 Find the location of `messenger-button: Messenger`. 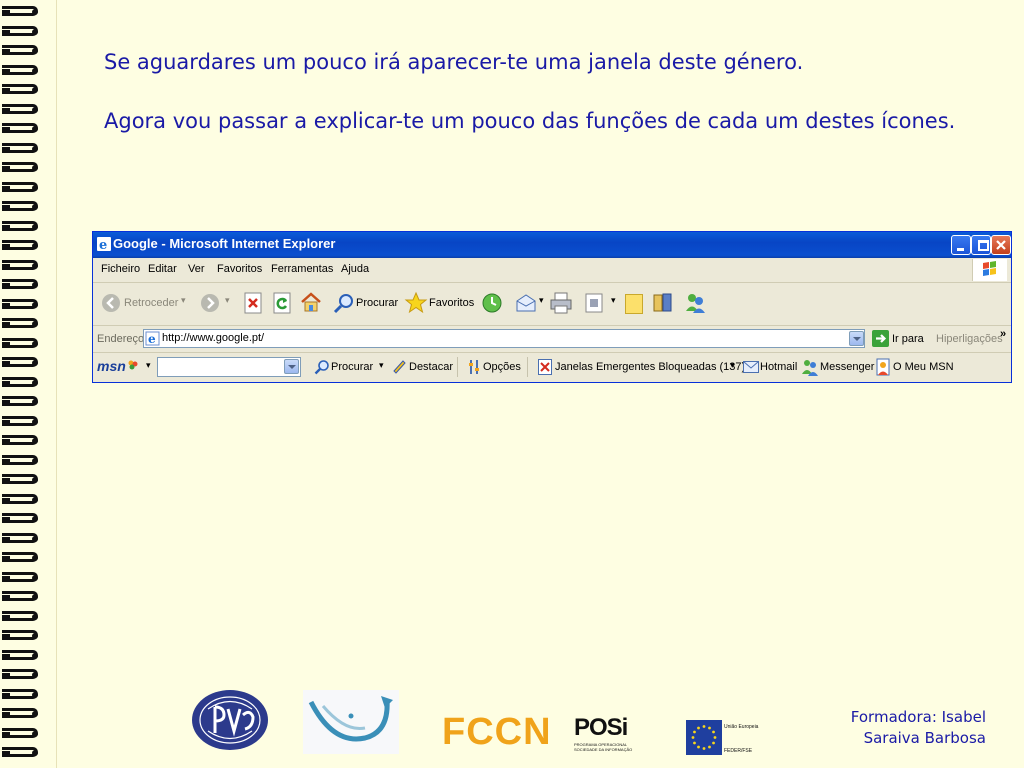

messenger-button: Messenger is located at coordinates (847, 367).